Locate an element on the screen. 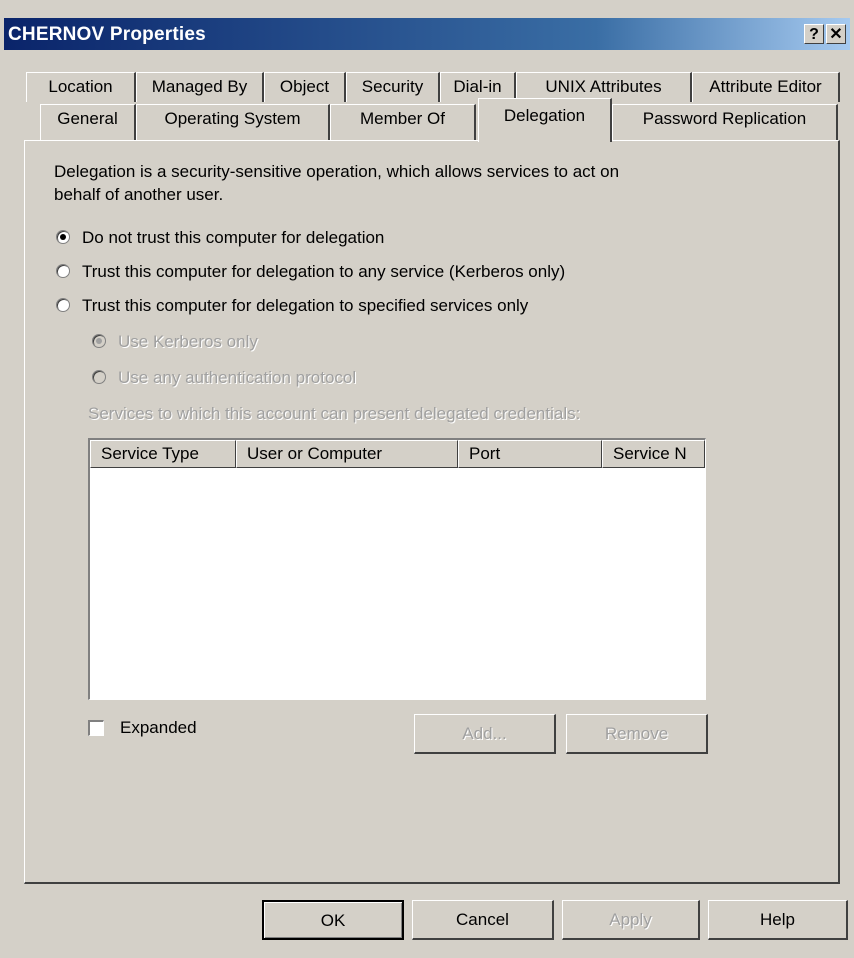 This screenshot has height=958, width=854. tab-object: Object is located at coordinates (305, 87).